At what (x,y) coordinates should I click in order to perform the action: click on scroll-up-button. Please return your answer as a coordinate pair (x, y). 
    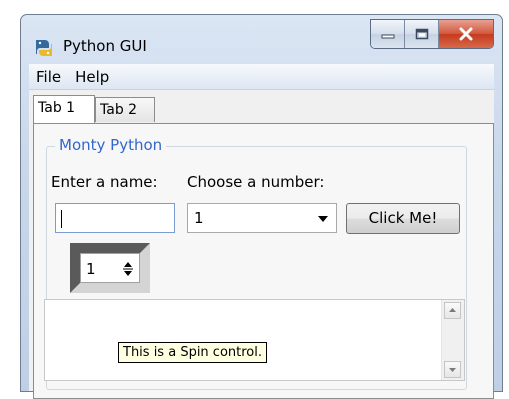
    Looking at the image, I should click on (452, 310).